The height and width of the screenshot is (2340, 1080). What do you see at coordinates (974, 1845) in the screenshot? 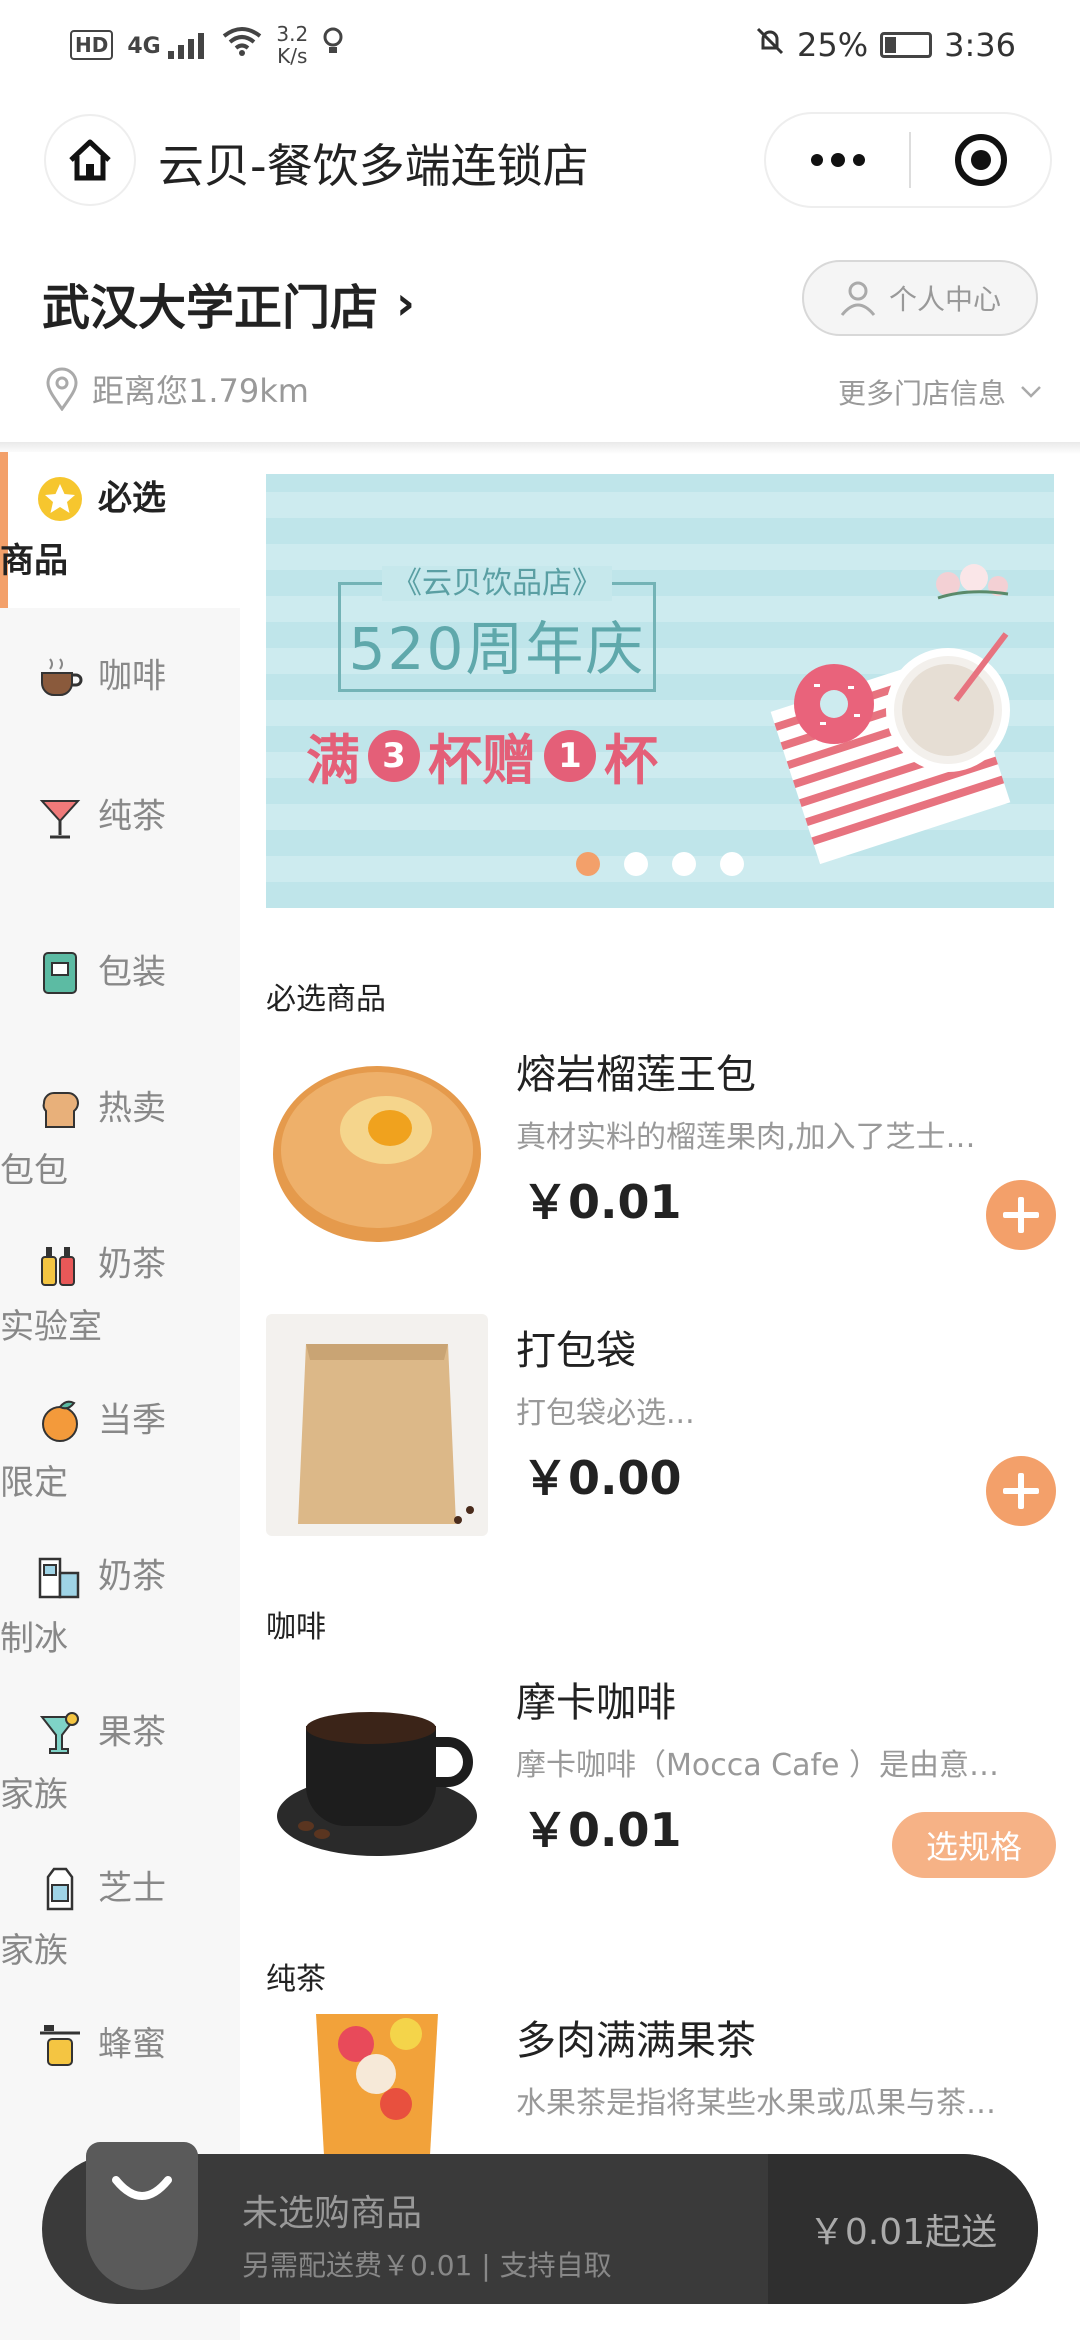
I see `choose-spec-button: 选规格` at bounding box center [974, 1845].